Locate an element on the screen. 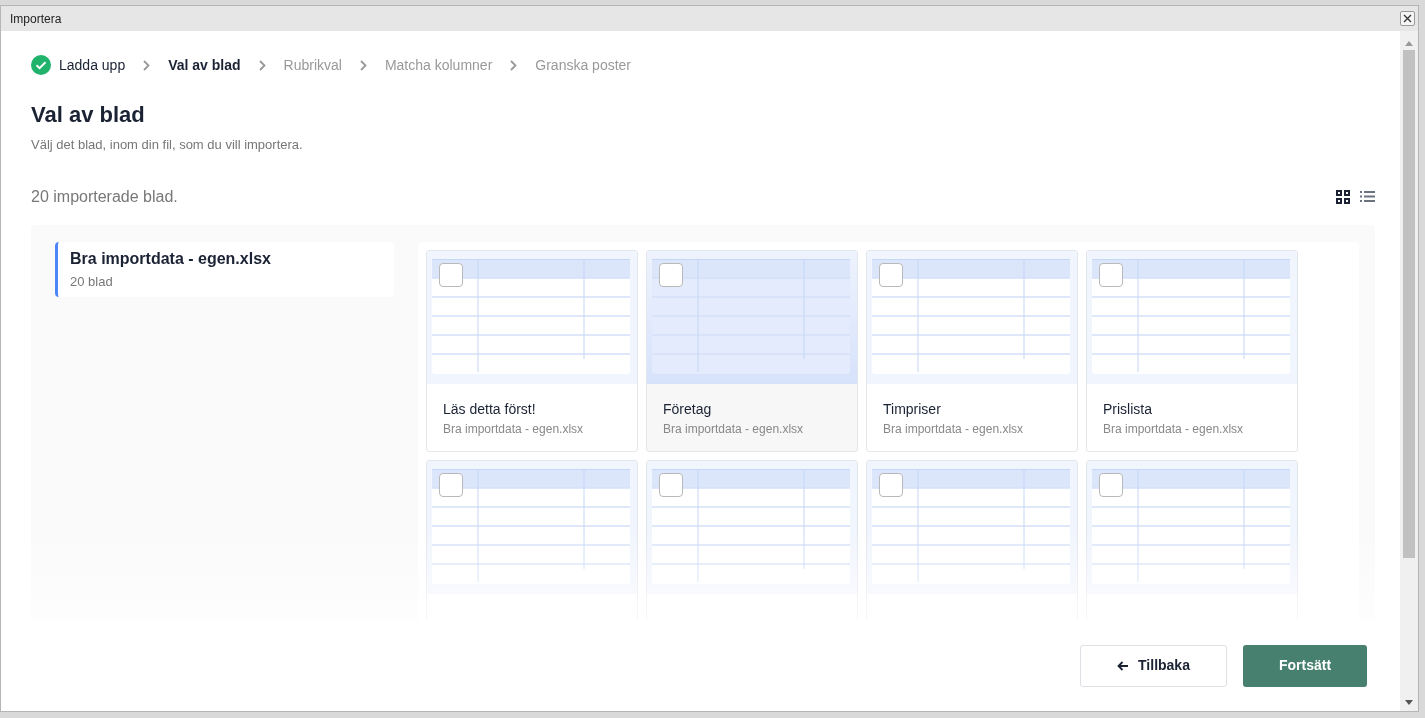 The width and height of the screenshot is (1425, 718). list-view-button is located at coordinates (1367, 196).